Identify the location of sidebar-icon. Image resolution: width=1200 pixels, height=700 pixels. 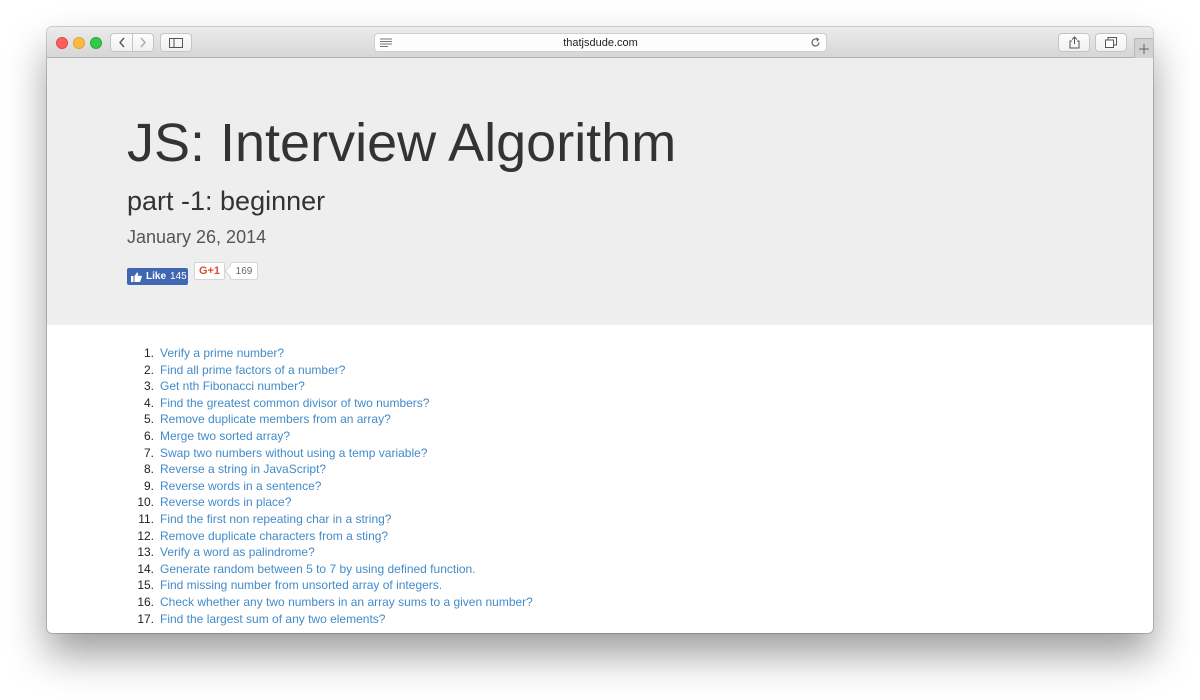
(176, 42).